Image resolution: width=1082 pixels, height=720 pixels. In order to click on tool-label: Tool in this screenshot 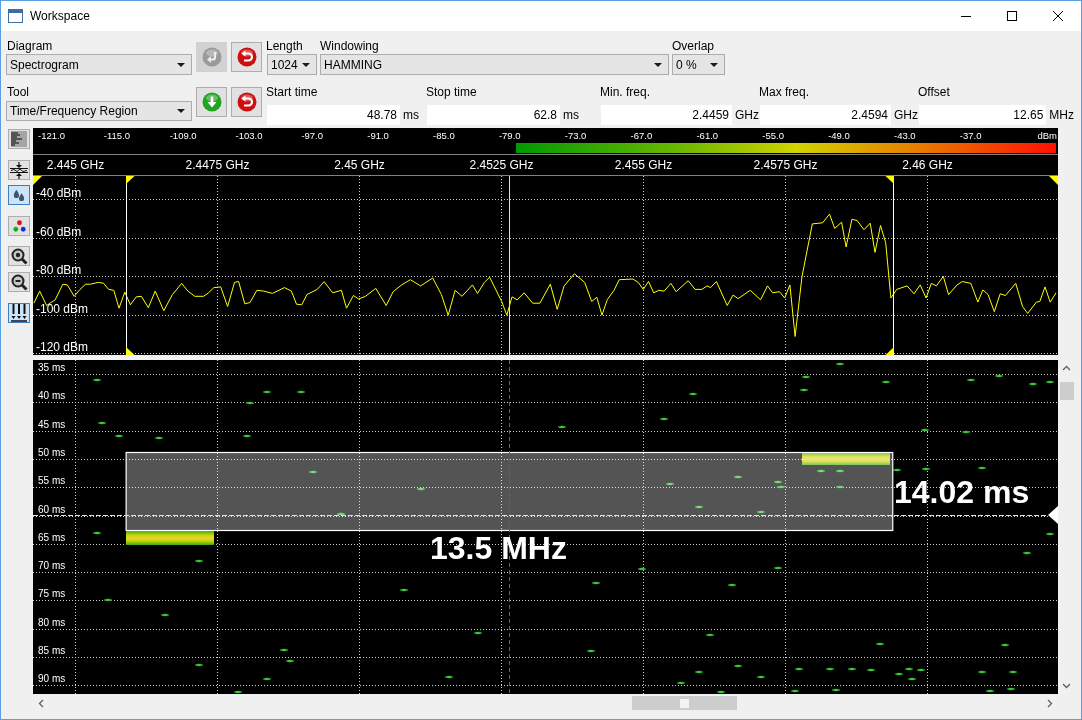, I will do `click(18, 92)`.